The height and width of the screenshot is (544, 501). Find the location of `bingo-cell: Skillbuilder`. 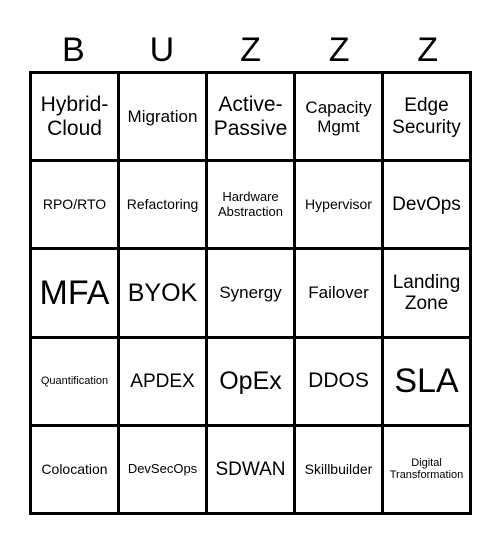

bingo-cell: Skillbuilder is located at coordinates (338, 469).